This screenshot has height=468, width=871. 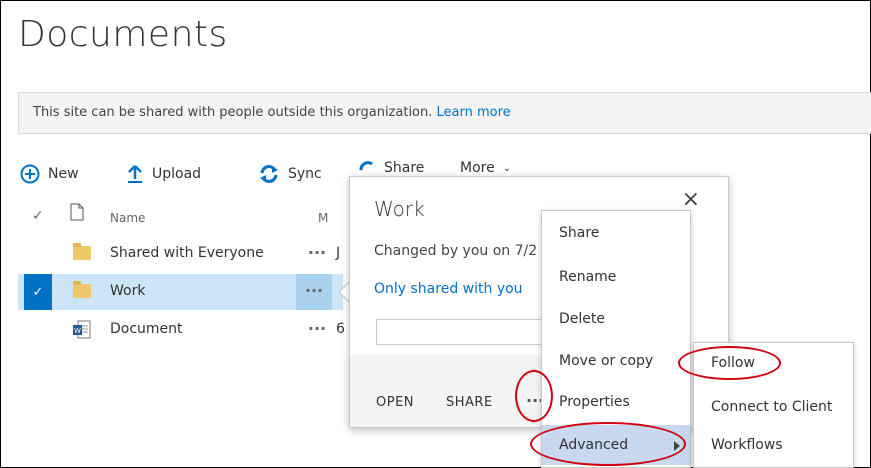 What do you see at coordinates (269, 174) in the screenshot?
I see `sync-icon` at bounding box center [269, 174].